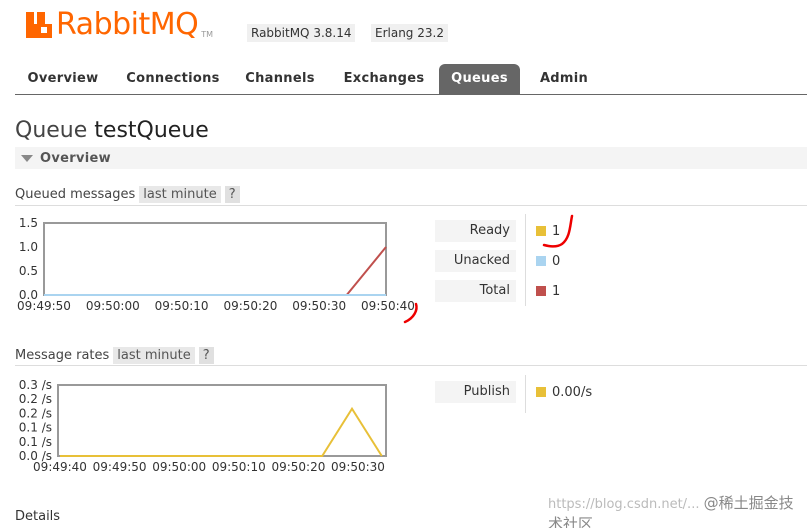 The image size is (807, 528). I want to click on y-tick-label: 0.5, so click(28, 271).